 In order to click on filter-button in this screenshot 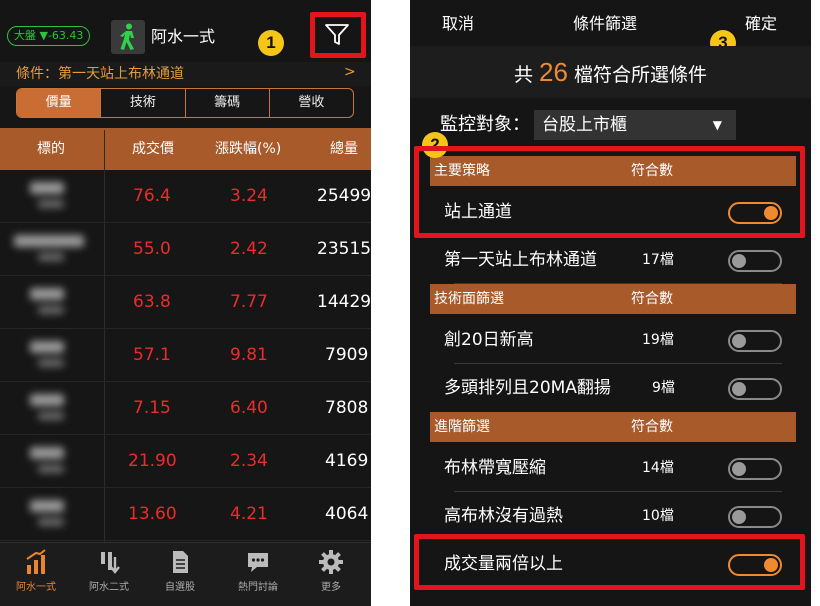, I will do `click(338, 35)`.